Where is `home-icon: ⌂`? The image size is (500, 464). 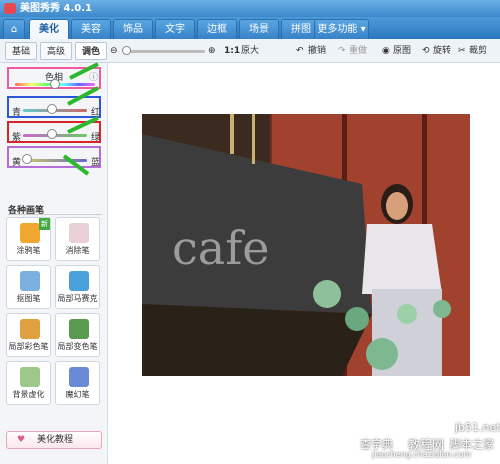
home-icon: ⌂ is located at coordinates (14, 29).